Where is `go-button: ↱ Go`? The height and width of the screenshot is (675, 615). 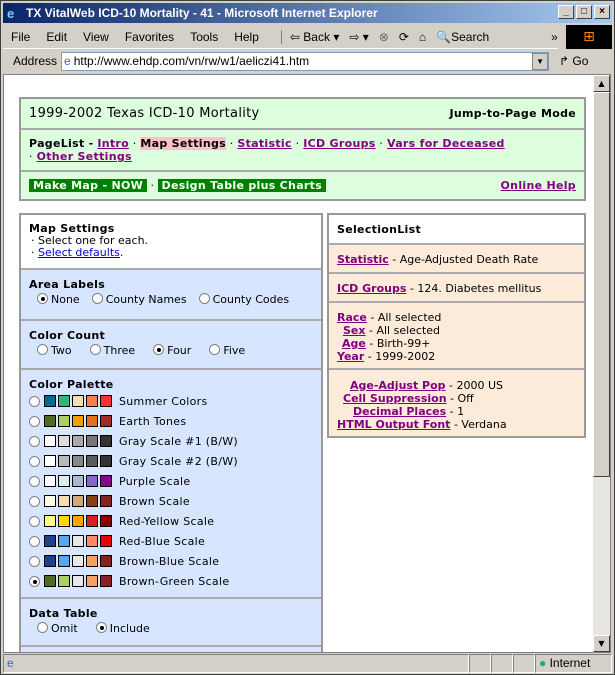
go-button: ↱ Go is located at coordinates (573, 61).